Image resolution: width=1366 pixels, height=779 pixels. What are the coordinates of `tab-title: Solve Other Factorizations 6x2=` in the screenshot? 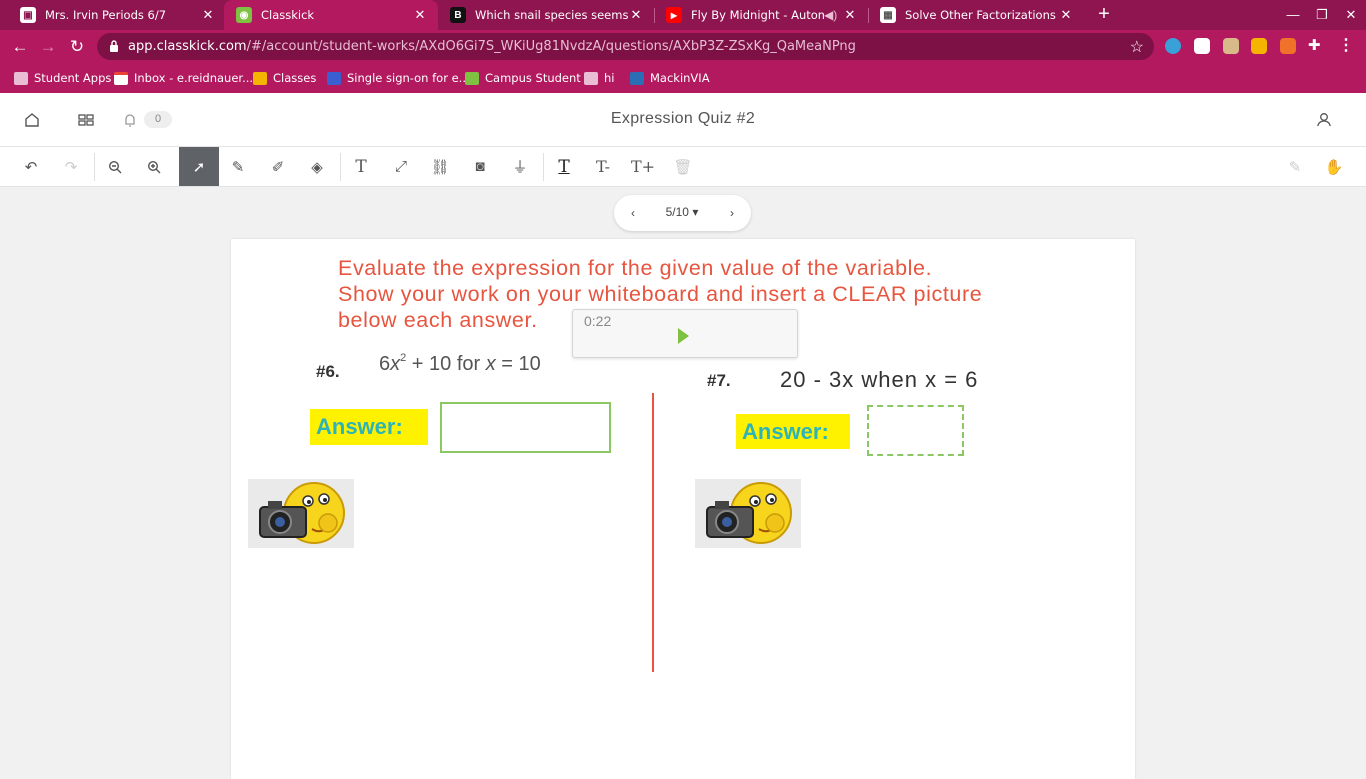 It's located at (981, 15).